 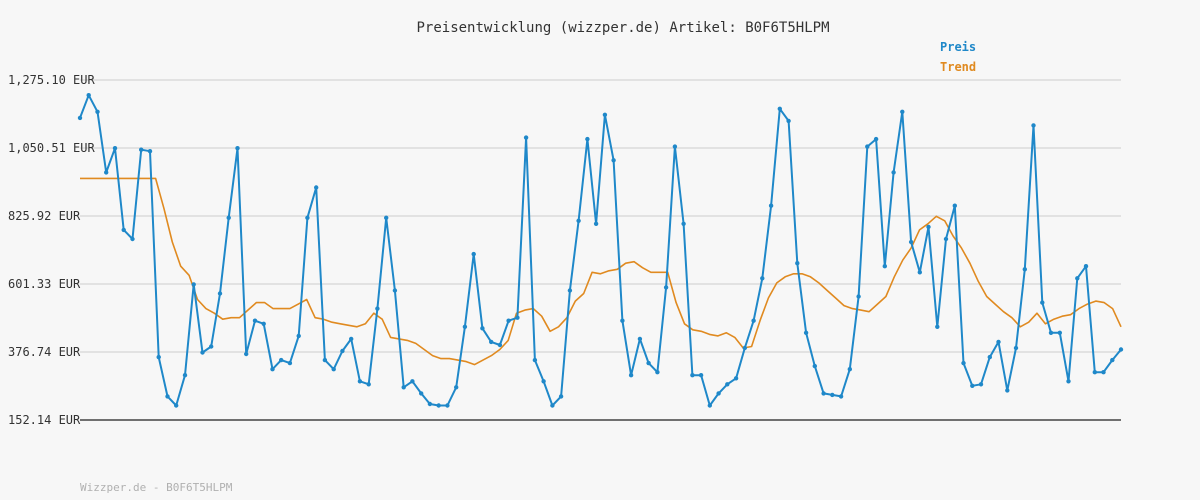 What do you see at coordinates (156, 487) in the screenshot?
I see `chart-footer: Wizzper.de - B0F6T5HLPM` at bounding box center [156, 487].